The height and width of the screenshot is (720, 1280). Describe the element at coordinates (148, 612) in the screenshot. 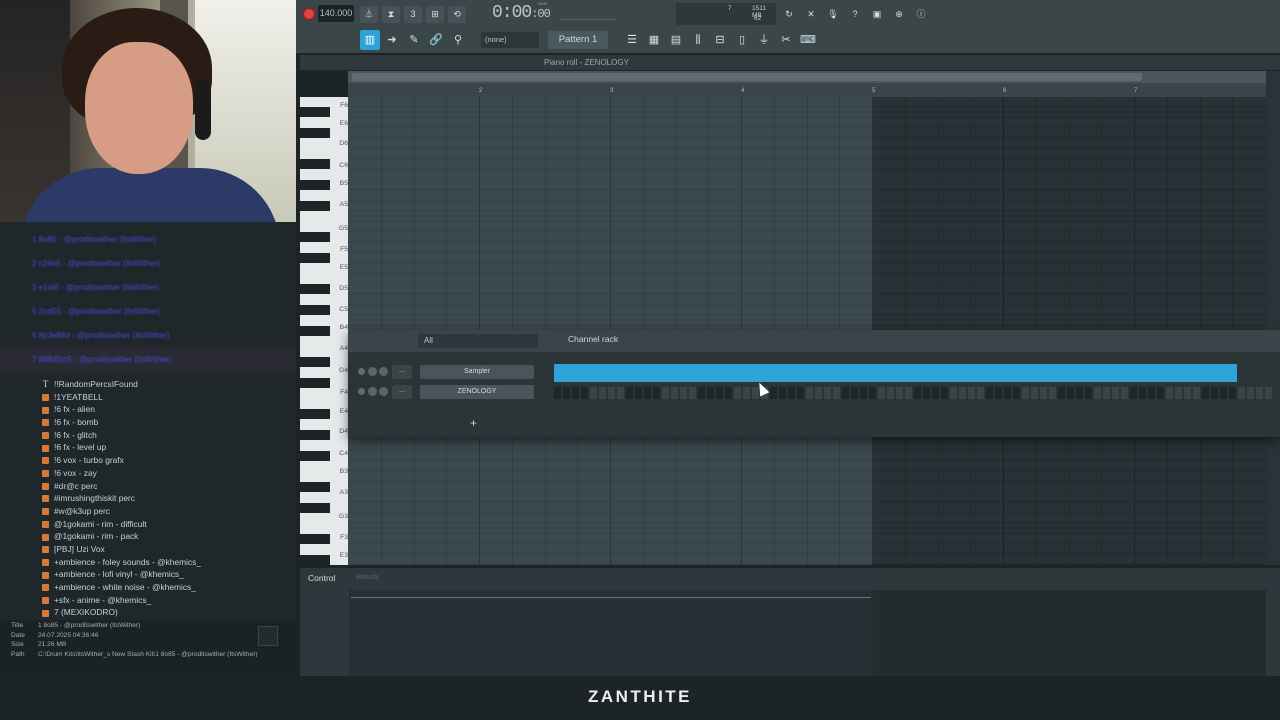

I see `browser-item: 7 (MEXIKODRO)` at that location.